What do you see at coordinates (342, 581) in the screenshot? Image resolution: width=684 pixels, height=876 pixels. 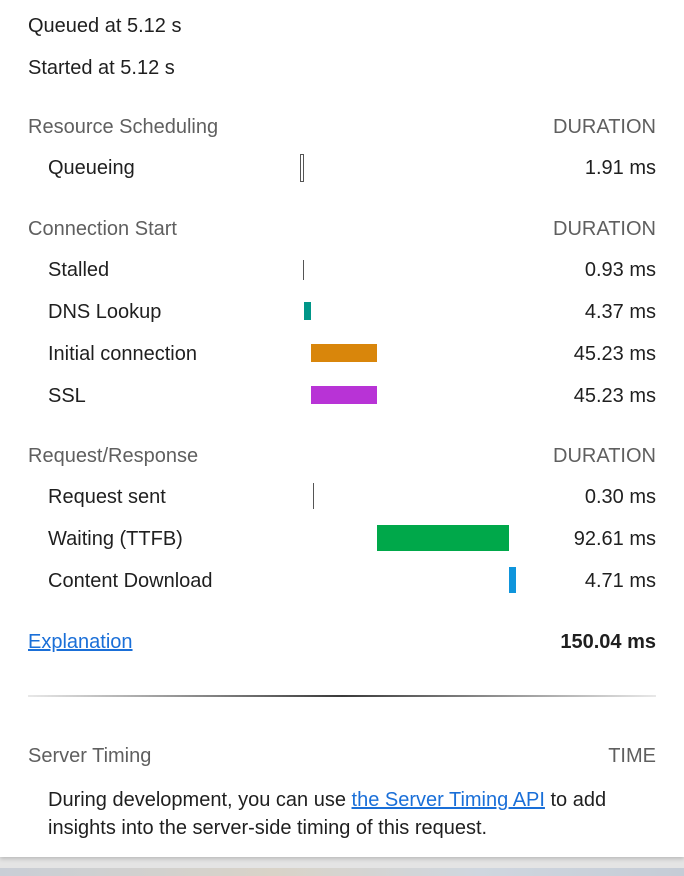 I see `timing-row-content-download: Content Download 4.71 ms` at bounding box center [342, 581].